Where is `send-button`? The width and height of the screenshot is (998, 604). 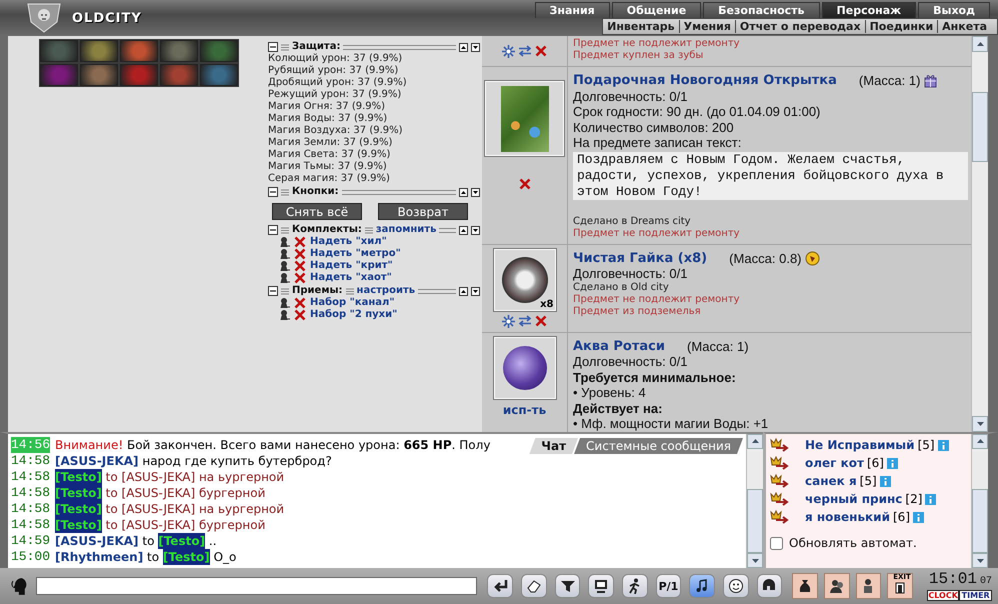
send-button is located at coordinates (500, 586).